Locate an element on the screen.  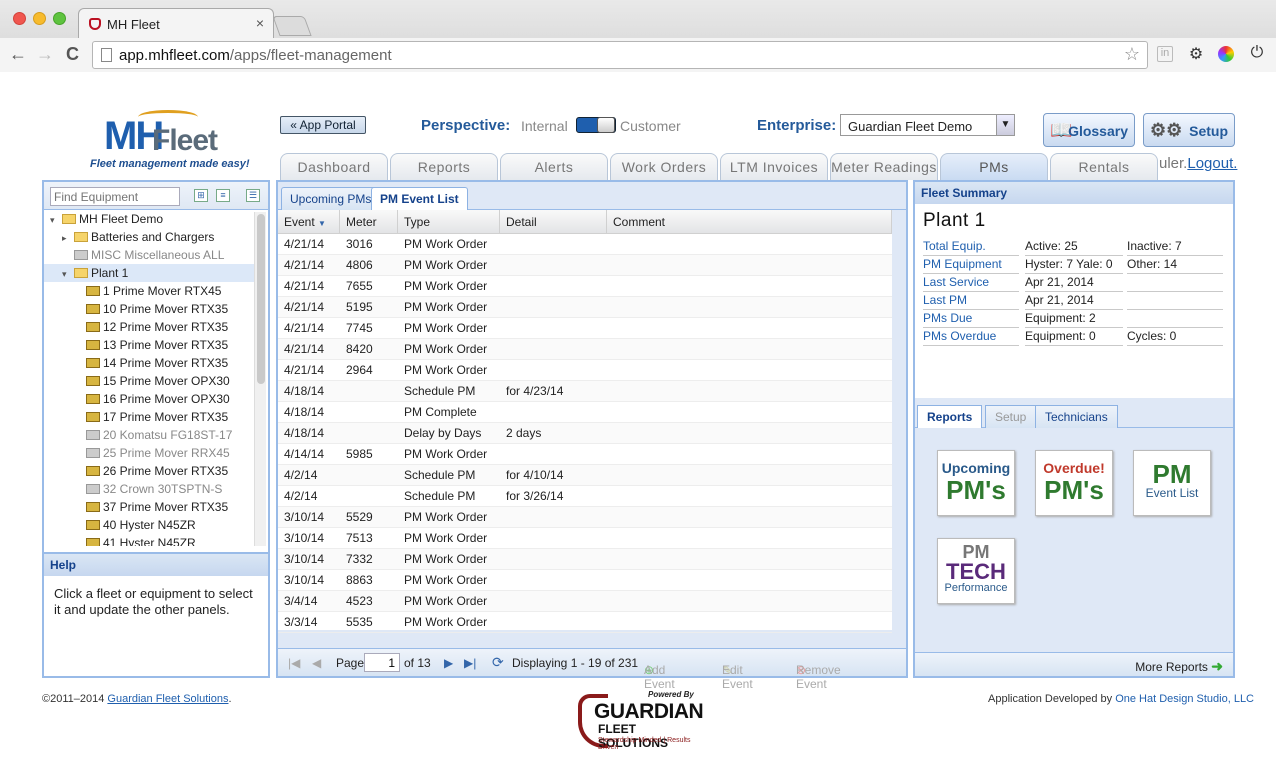
table-row: 4/21/14 7655 PM Work Order is located at coordinates (585, 286).